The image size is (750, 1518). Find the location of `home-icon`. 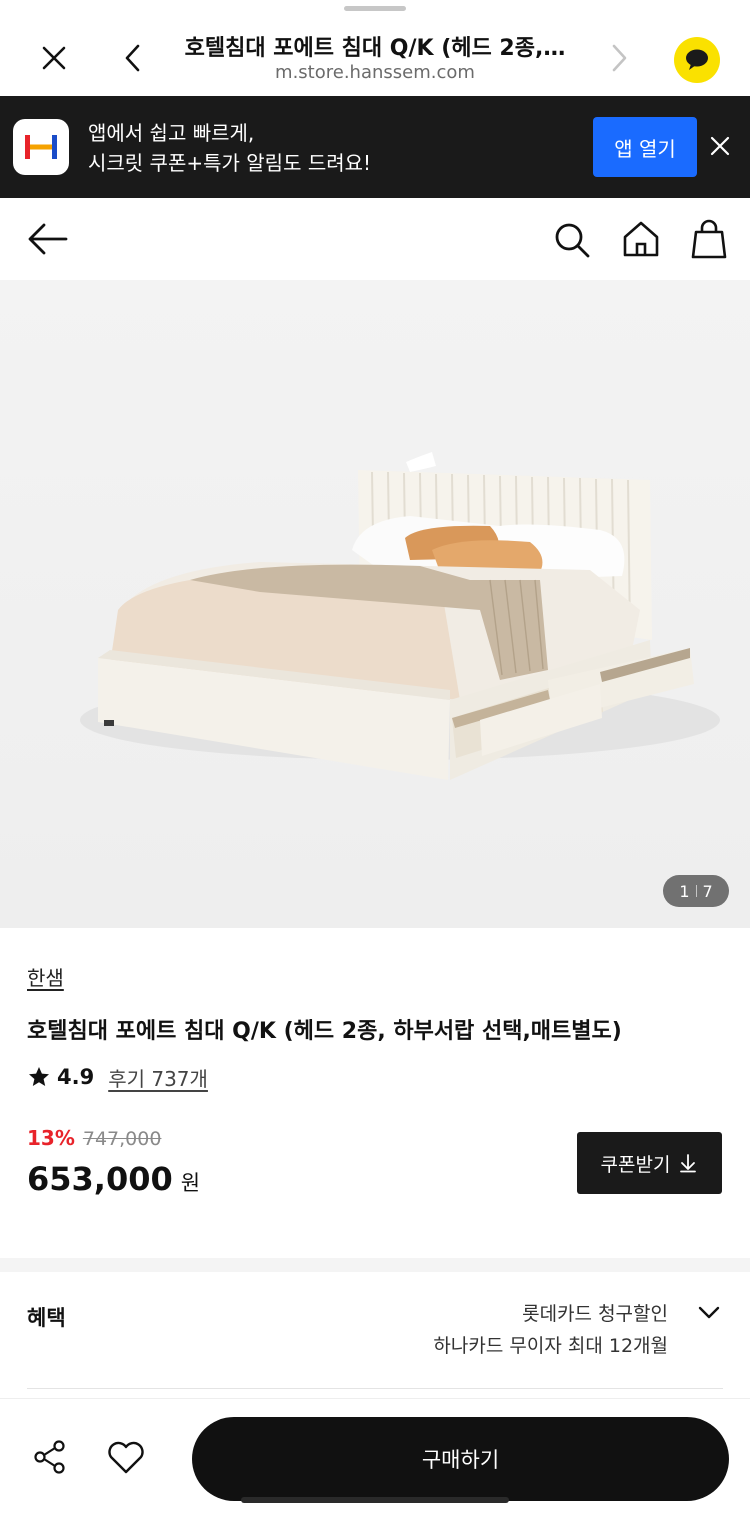

home-icon is located at coordinates (641, 239).